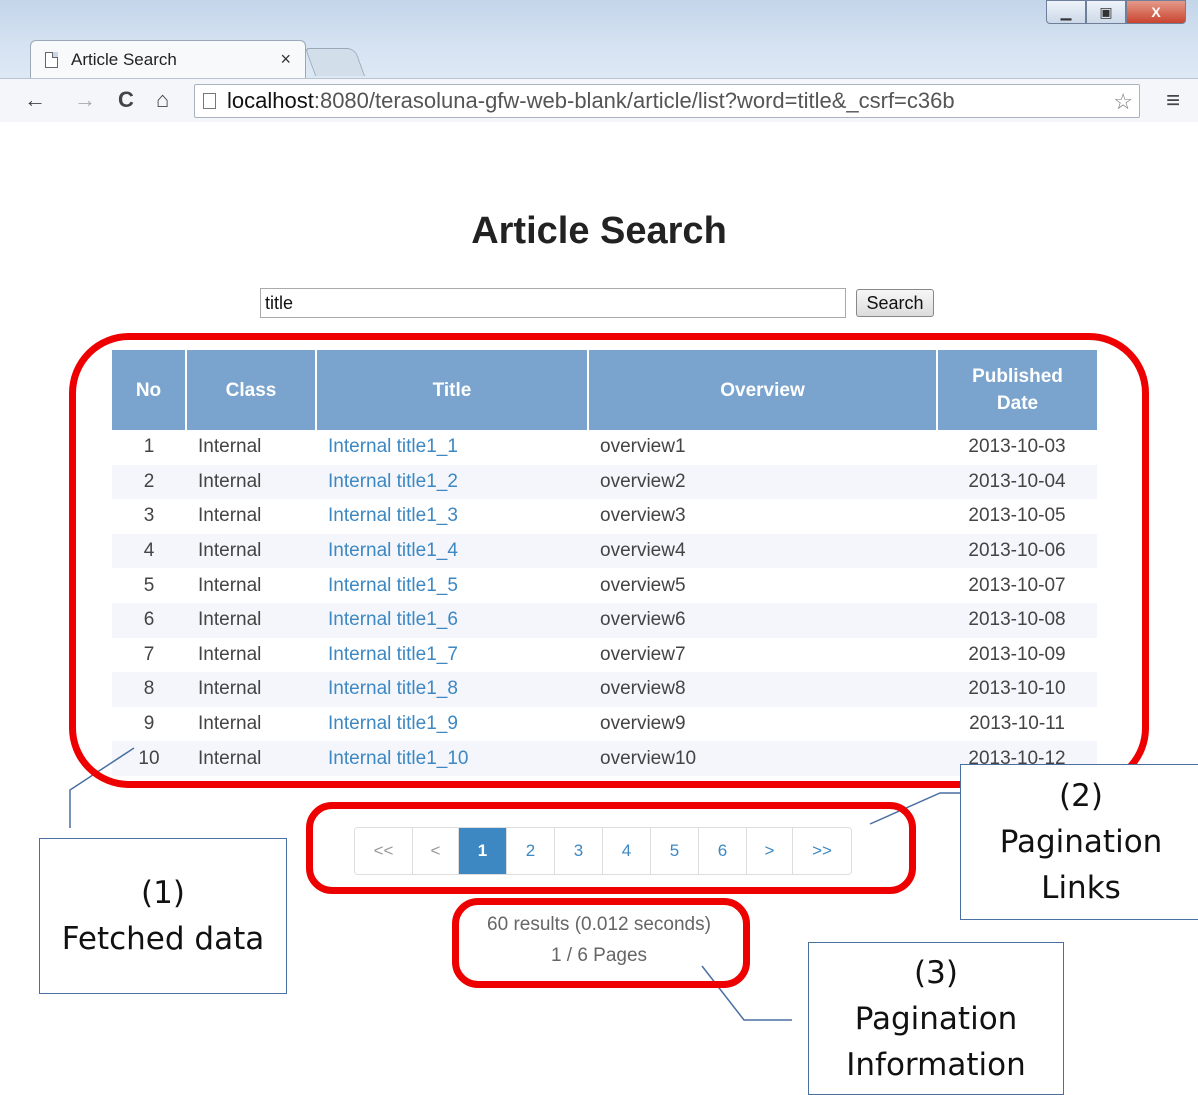 The width and height of the screenshot is (1198, 1095). I want to click on tab-strip: Article Search × ▁ ▣ X, so click(599, 39).